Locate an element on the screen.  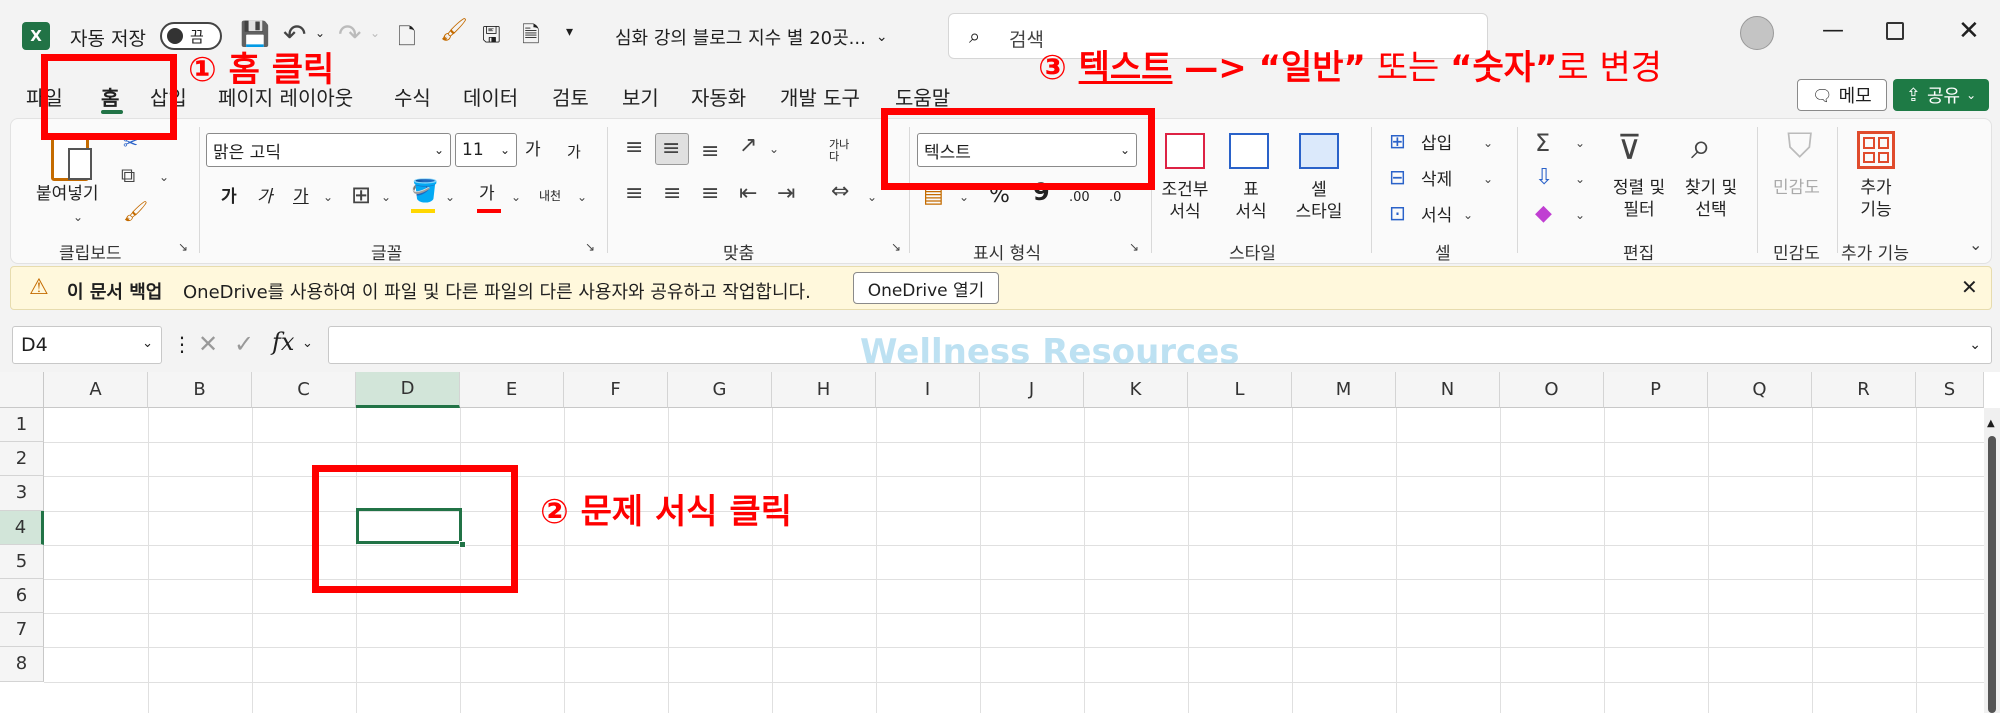
format-painter-icon: 🖌 is located at coordinates (454, 30).